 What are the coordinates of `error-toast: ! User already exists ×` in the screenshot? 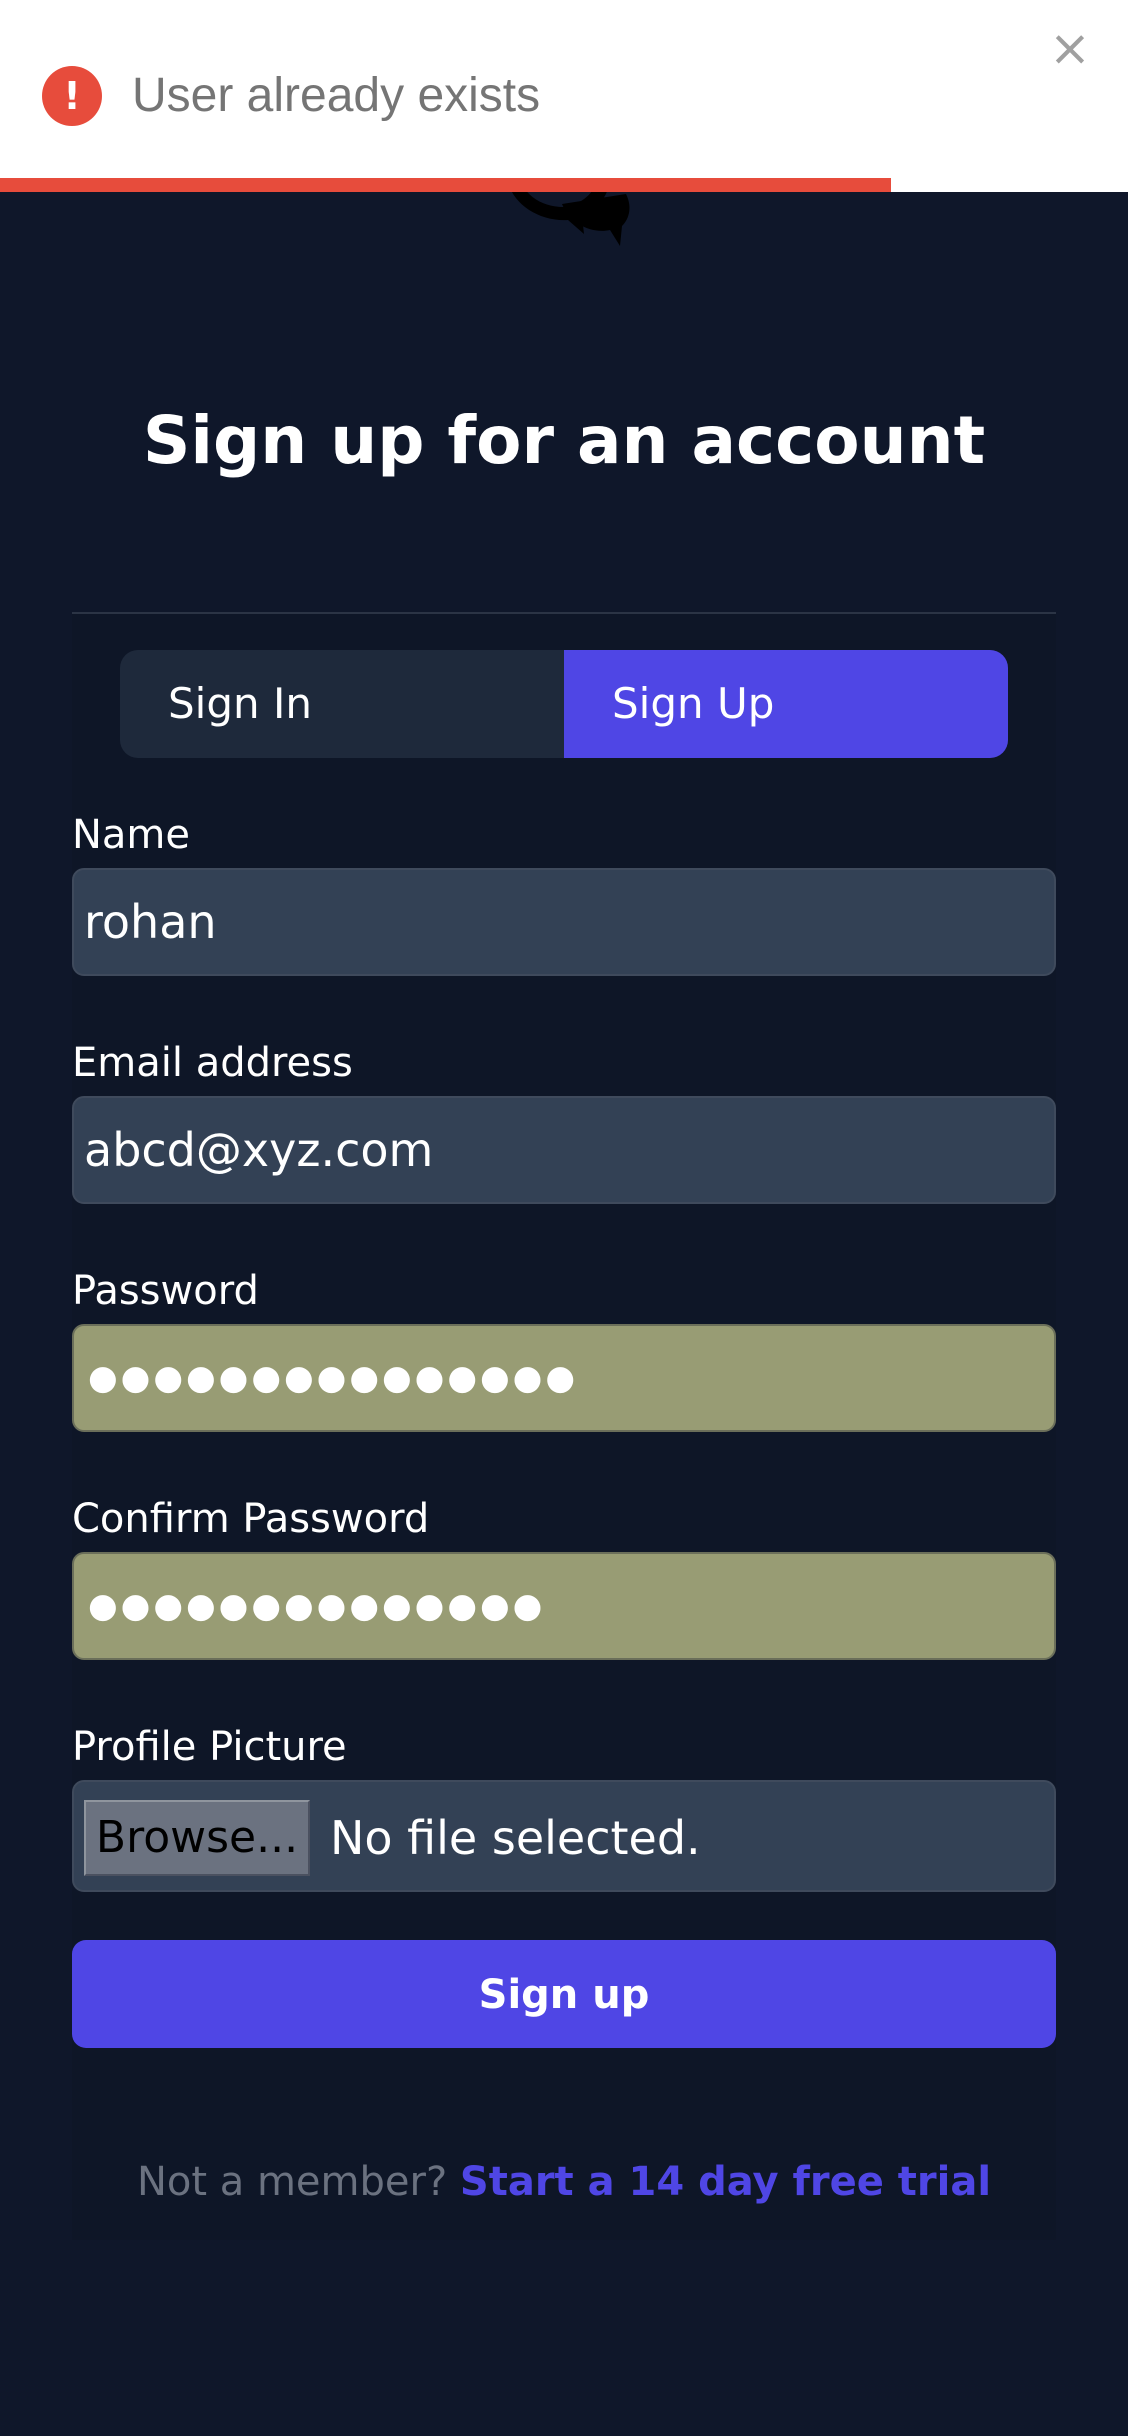 It's located at (564, 96).